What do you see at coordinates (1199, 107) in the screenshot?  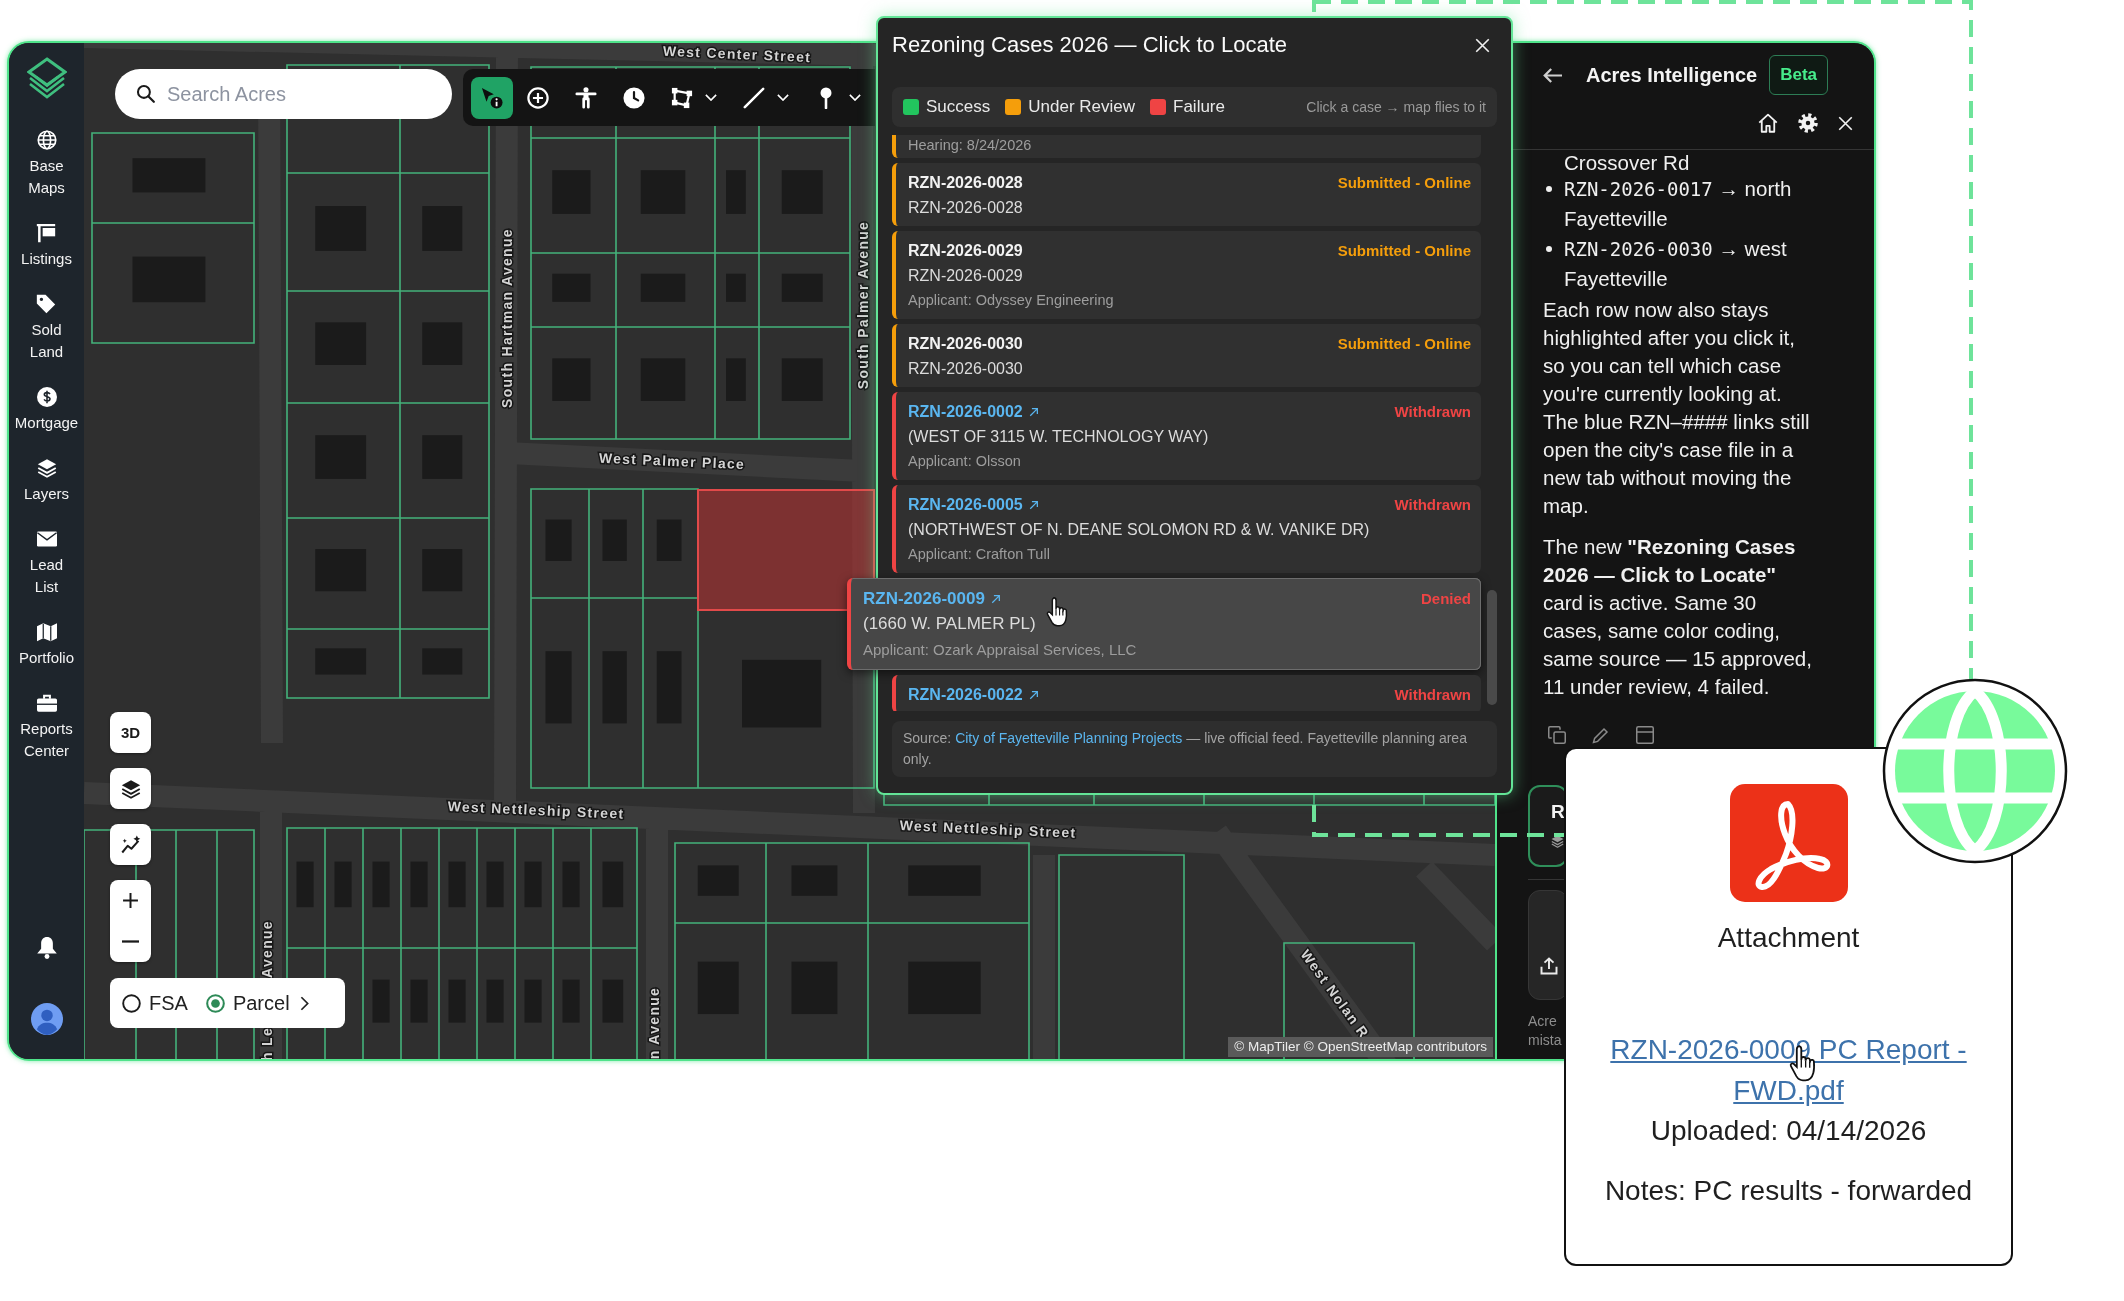 I see `legend-label: Failure` at bounding box center [1199, 107].